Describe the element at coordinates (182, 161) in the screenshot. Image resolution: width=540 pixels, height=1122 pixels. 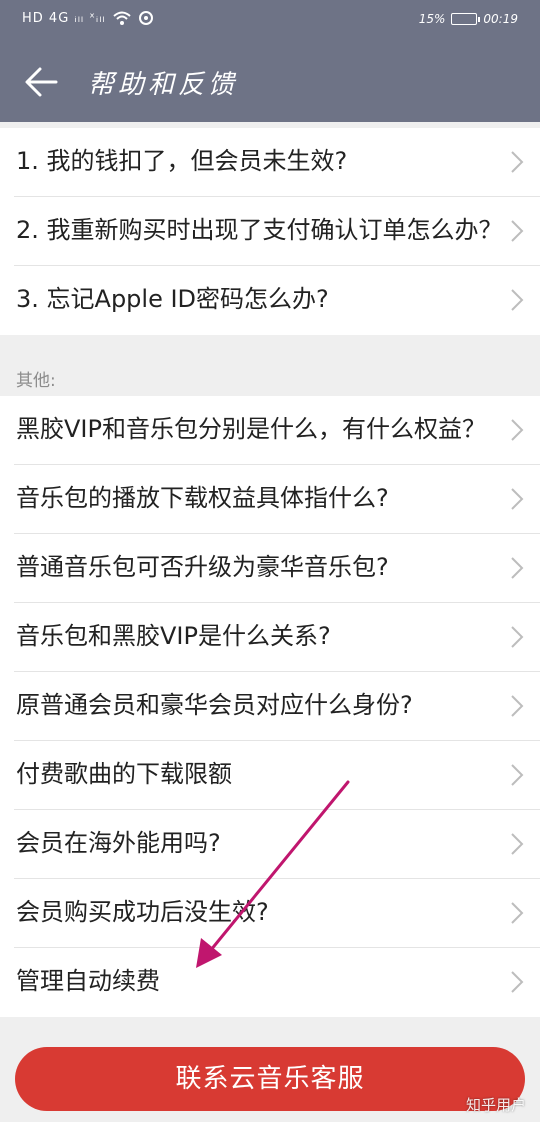
I see `faq-item-label: 1. 我的钱扣了，但会员未生效?` at that location.